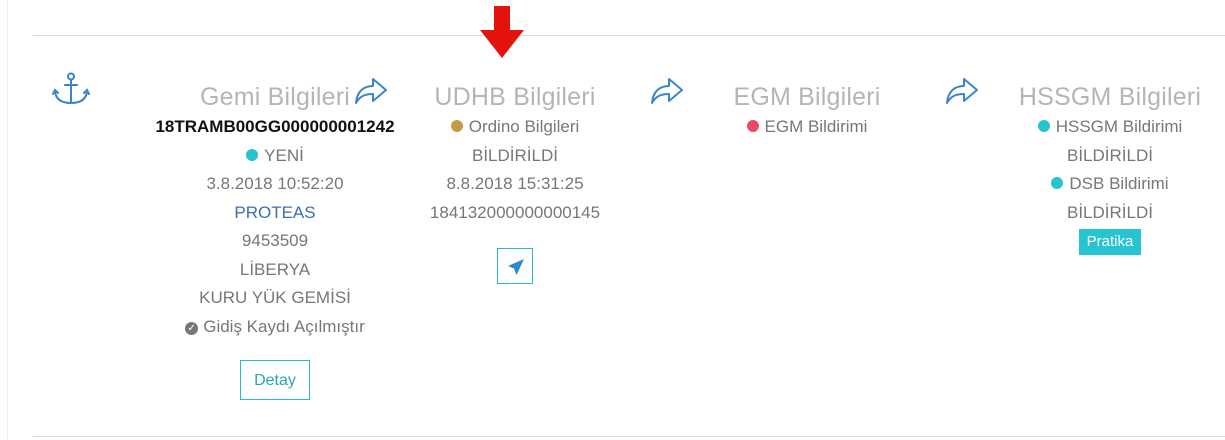 The height and width of the screenshot is (440, 1225). Describe the element at coordinates (284, 326) in the screenshot. I see `departure-text: Gidiş Kaydı Açılmıştır` at that location.